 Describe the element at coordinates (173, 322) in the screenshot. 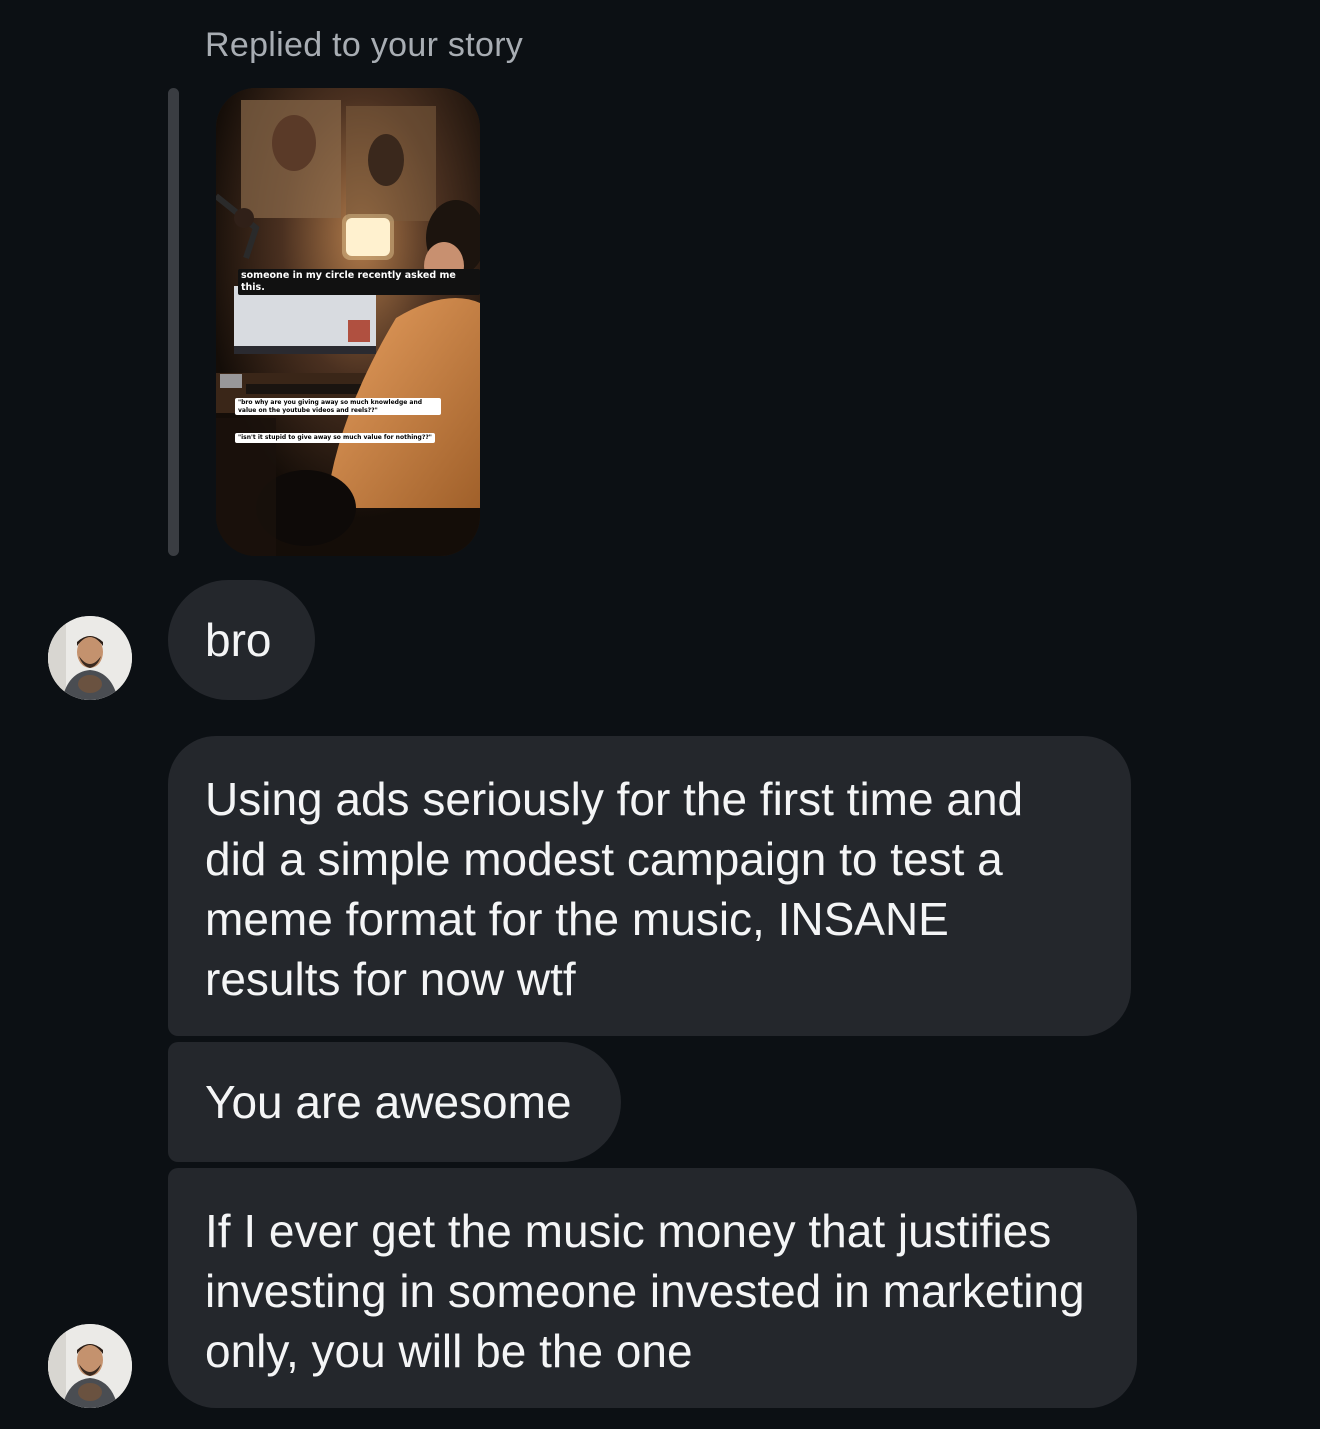

I see `reply-indicator-bar` at that location.